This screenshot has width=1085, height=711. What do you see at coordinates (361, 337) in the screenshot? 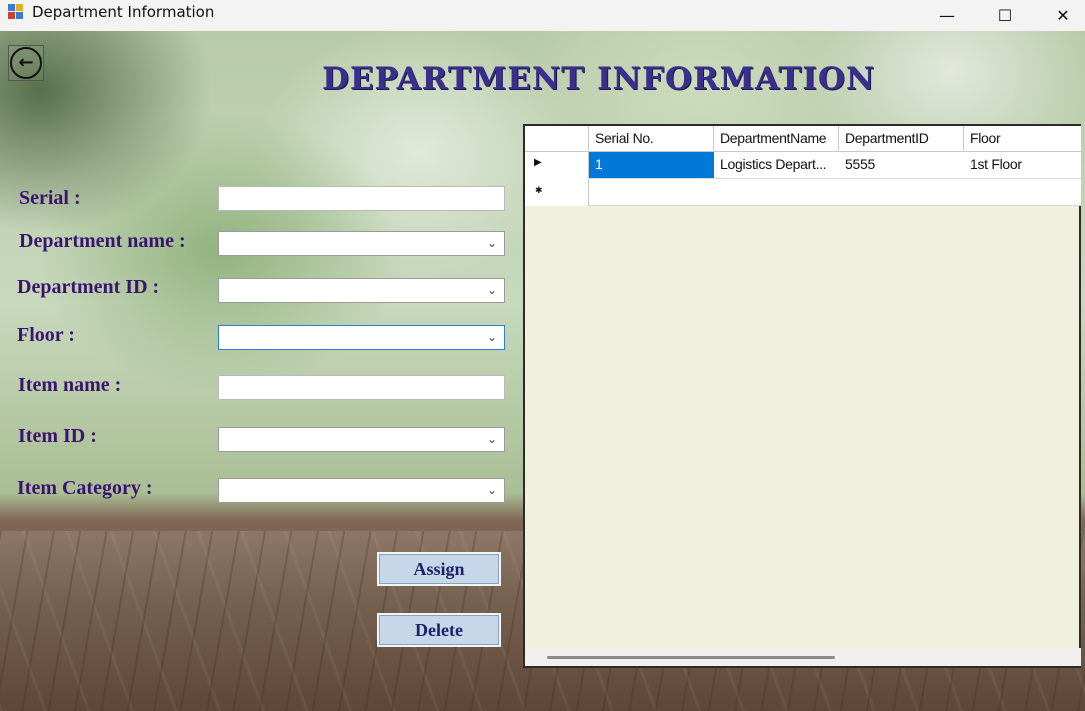
I see `floor-combo: ⌄` at bounding box center [361, 337].